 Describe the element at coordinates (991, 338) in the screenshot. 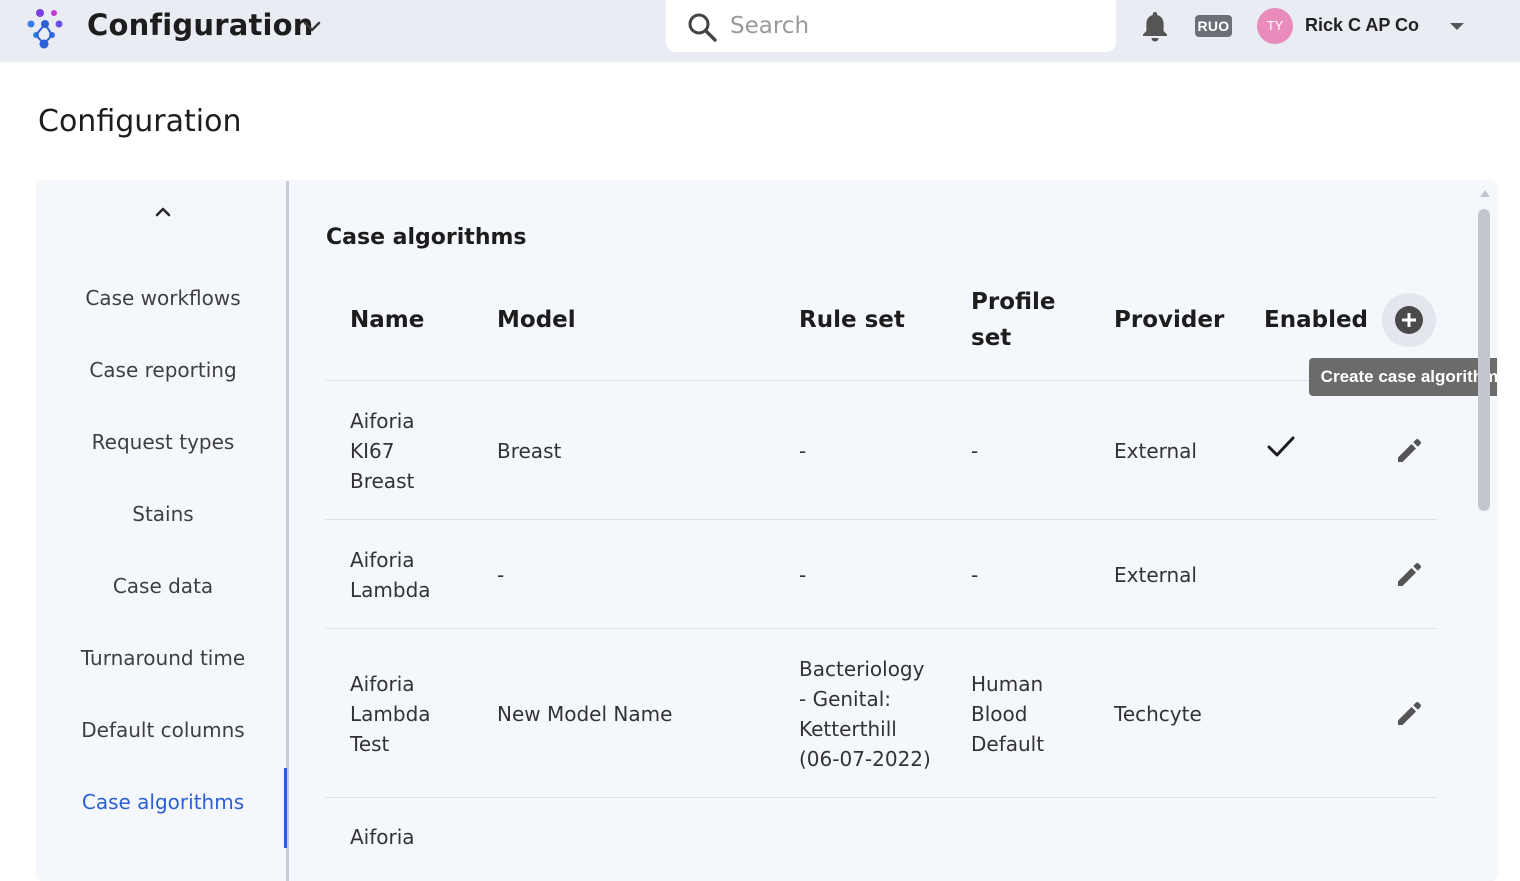

I see `column-header-profile-set-line2: set` at that location.